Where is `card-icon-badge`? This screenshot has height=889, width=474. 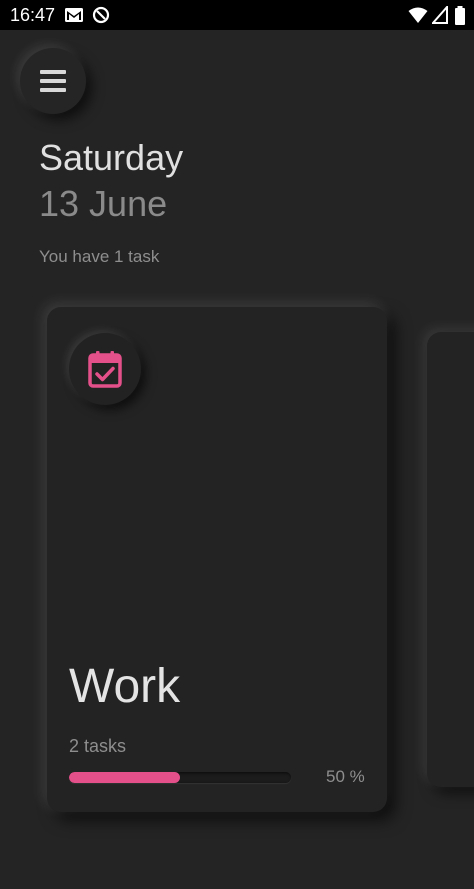 card-icon-badge is located at coordinates (105, 369).